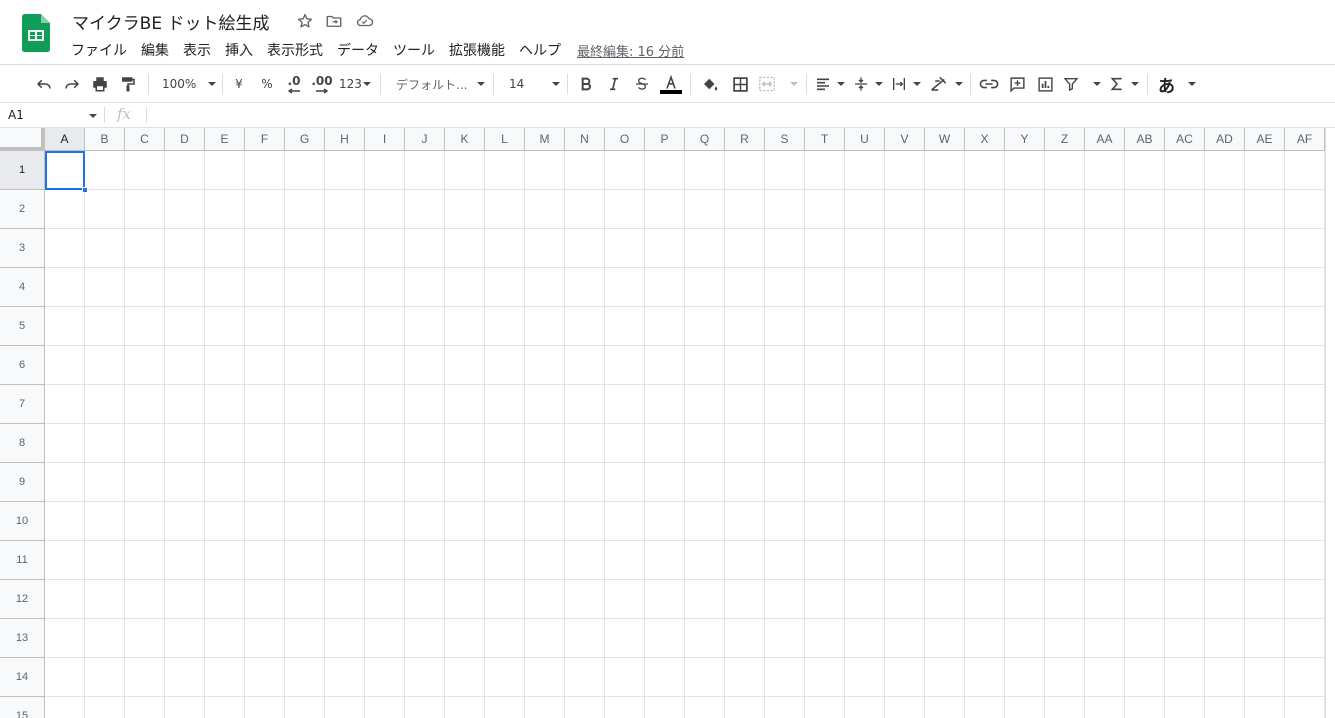 The height and width of the screenshot is (718, 1335). I want to click on column-header: X, so click(985, 139).